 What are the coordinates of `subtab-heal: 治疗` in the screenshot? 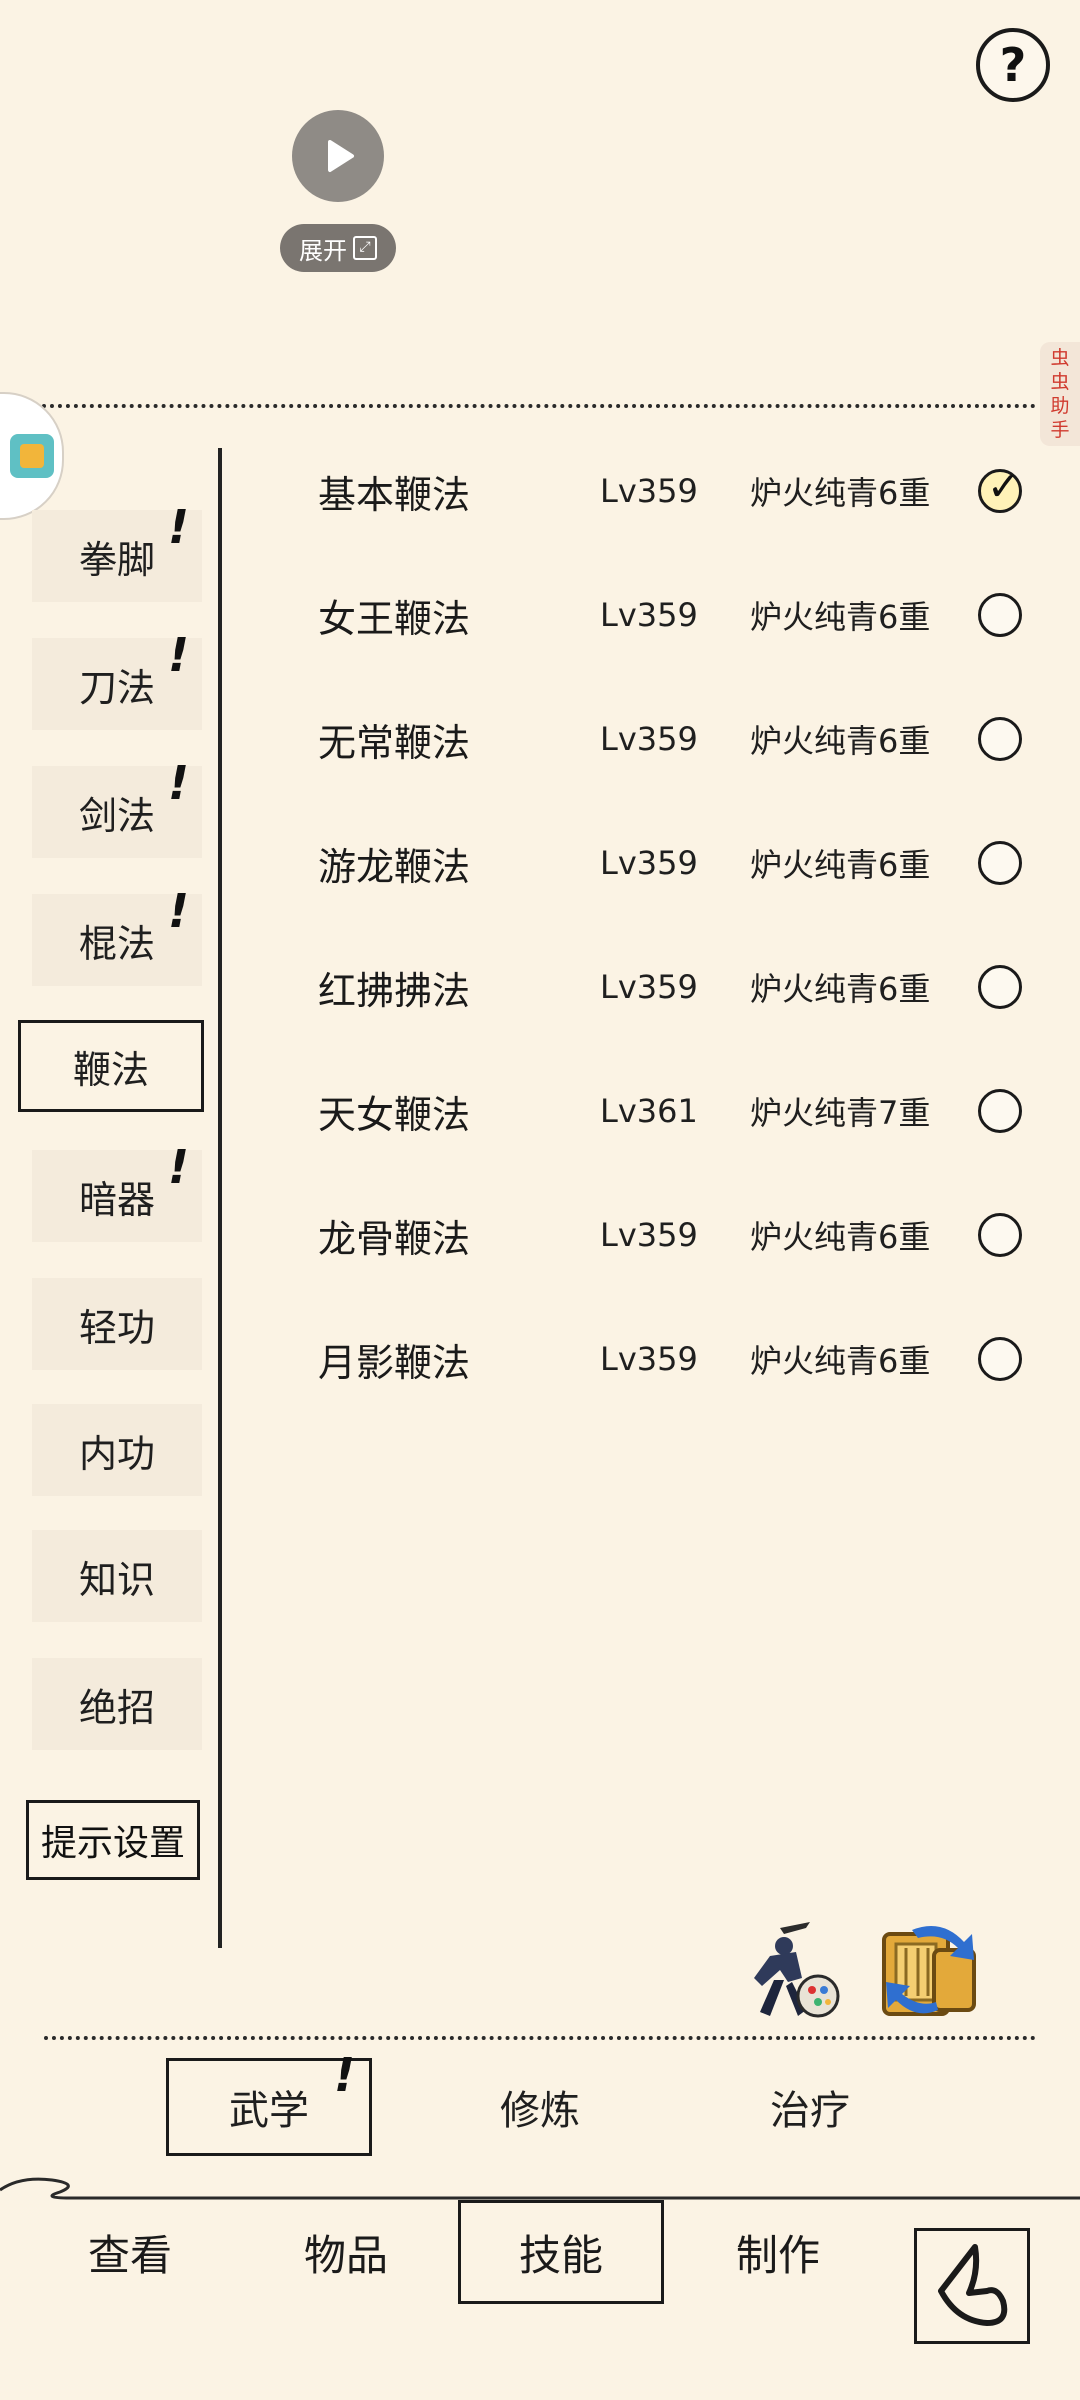 It's located at (810, 2107).